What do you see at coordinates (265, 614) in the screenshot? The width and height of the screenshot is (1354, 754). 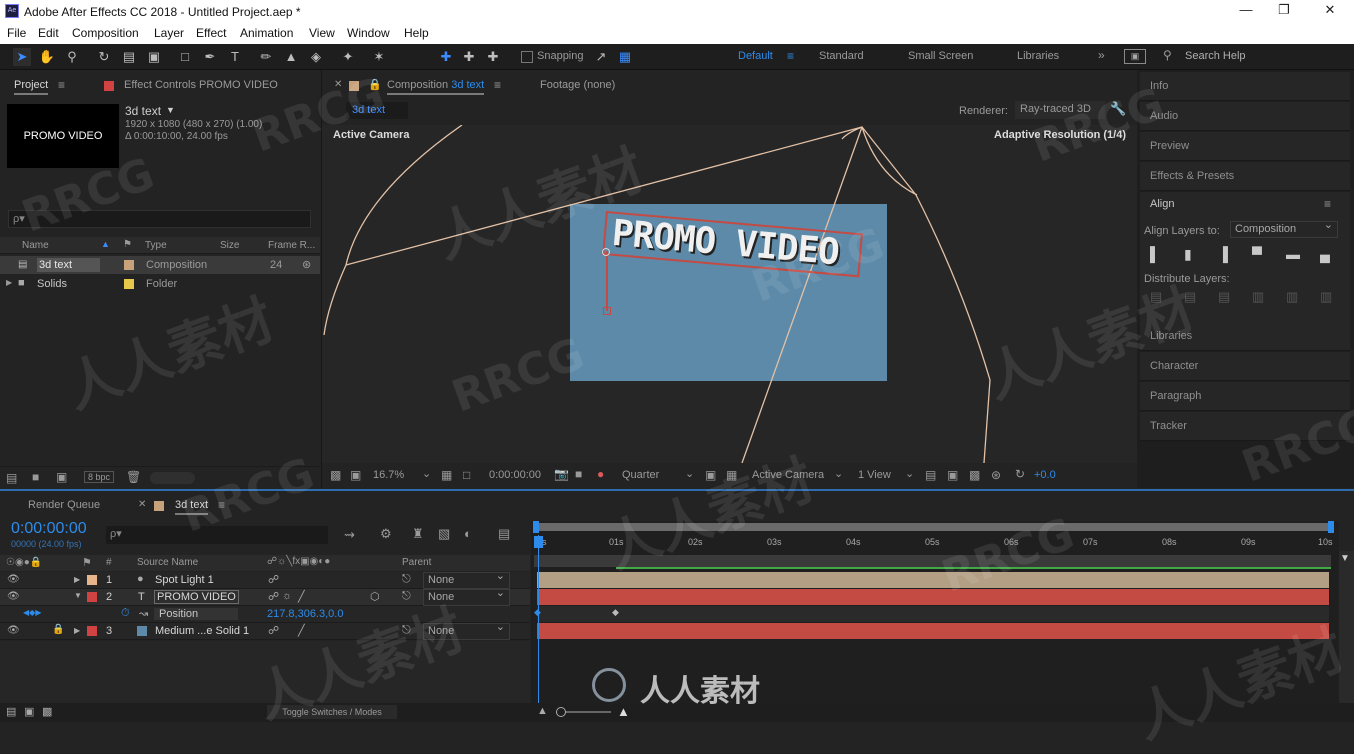 I see `property-row: ◀◆▶ ⏱ ↝ Position 217.8,306.3,0.0` at bounding box center [265, 614].